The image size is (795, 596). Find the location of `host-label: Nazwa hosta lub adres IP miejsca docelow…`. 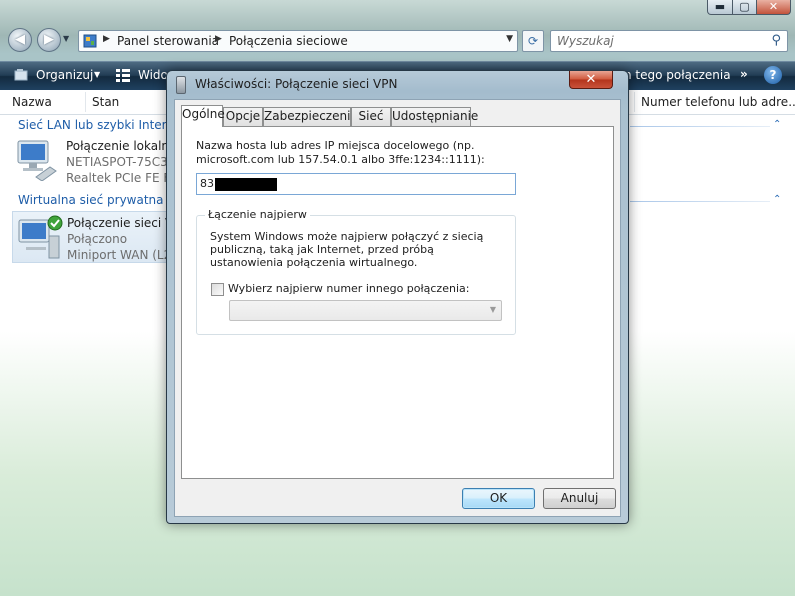

host-label: Nazwa hosta lub adres IP miejsca docelow… is located at coordinates (340, 152).